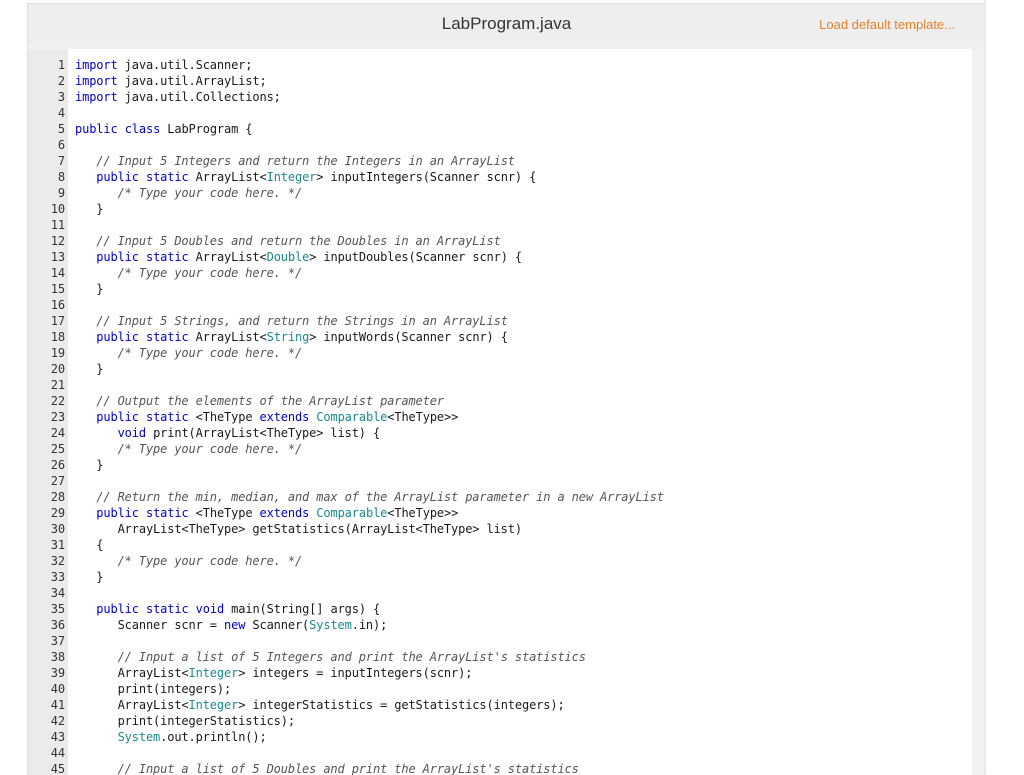 This screenshot has height=775, width=1024. Describe the element at coordinates (57, 721) in the screenshot. I see `line-number: 42` at that location.